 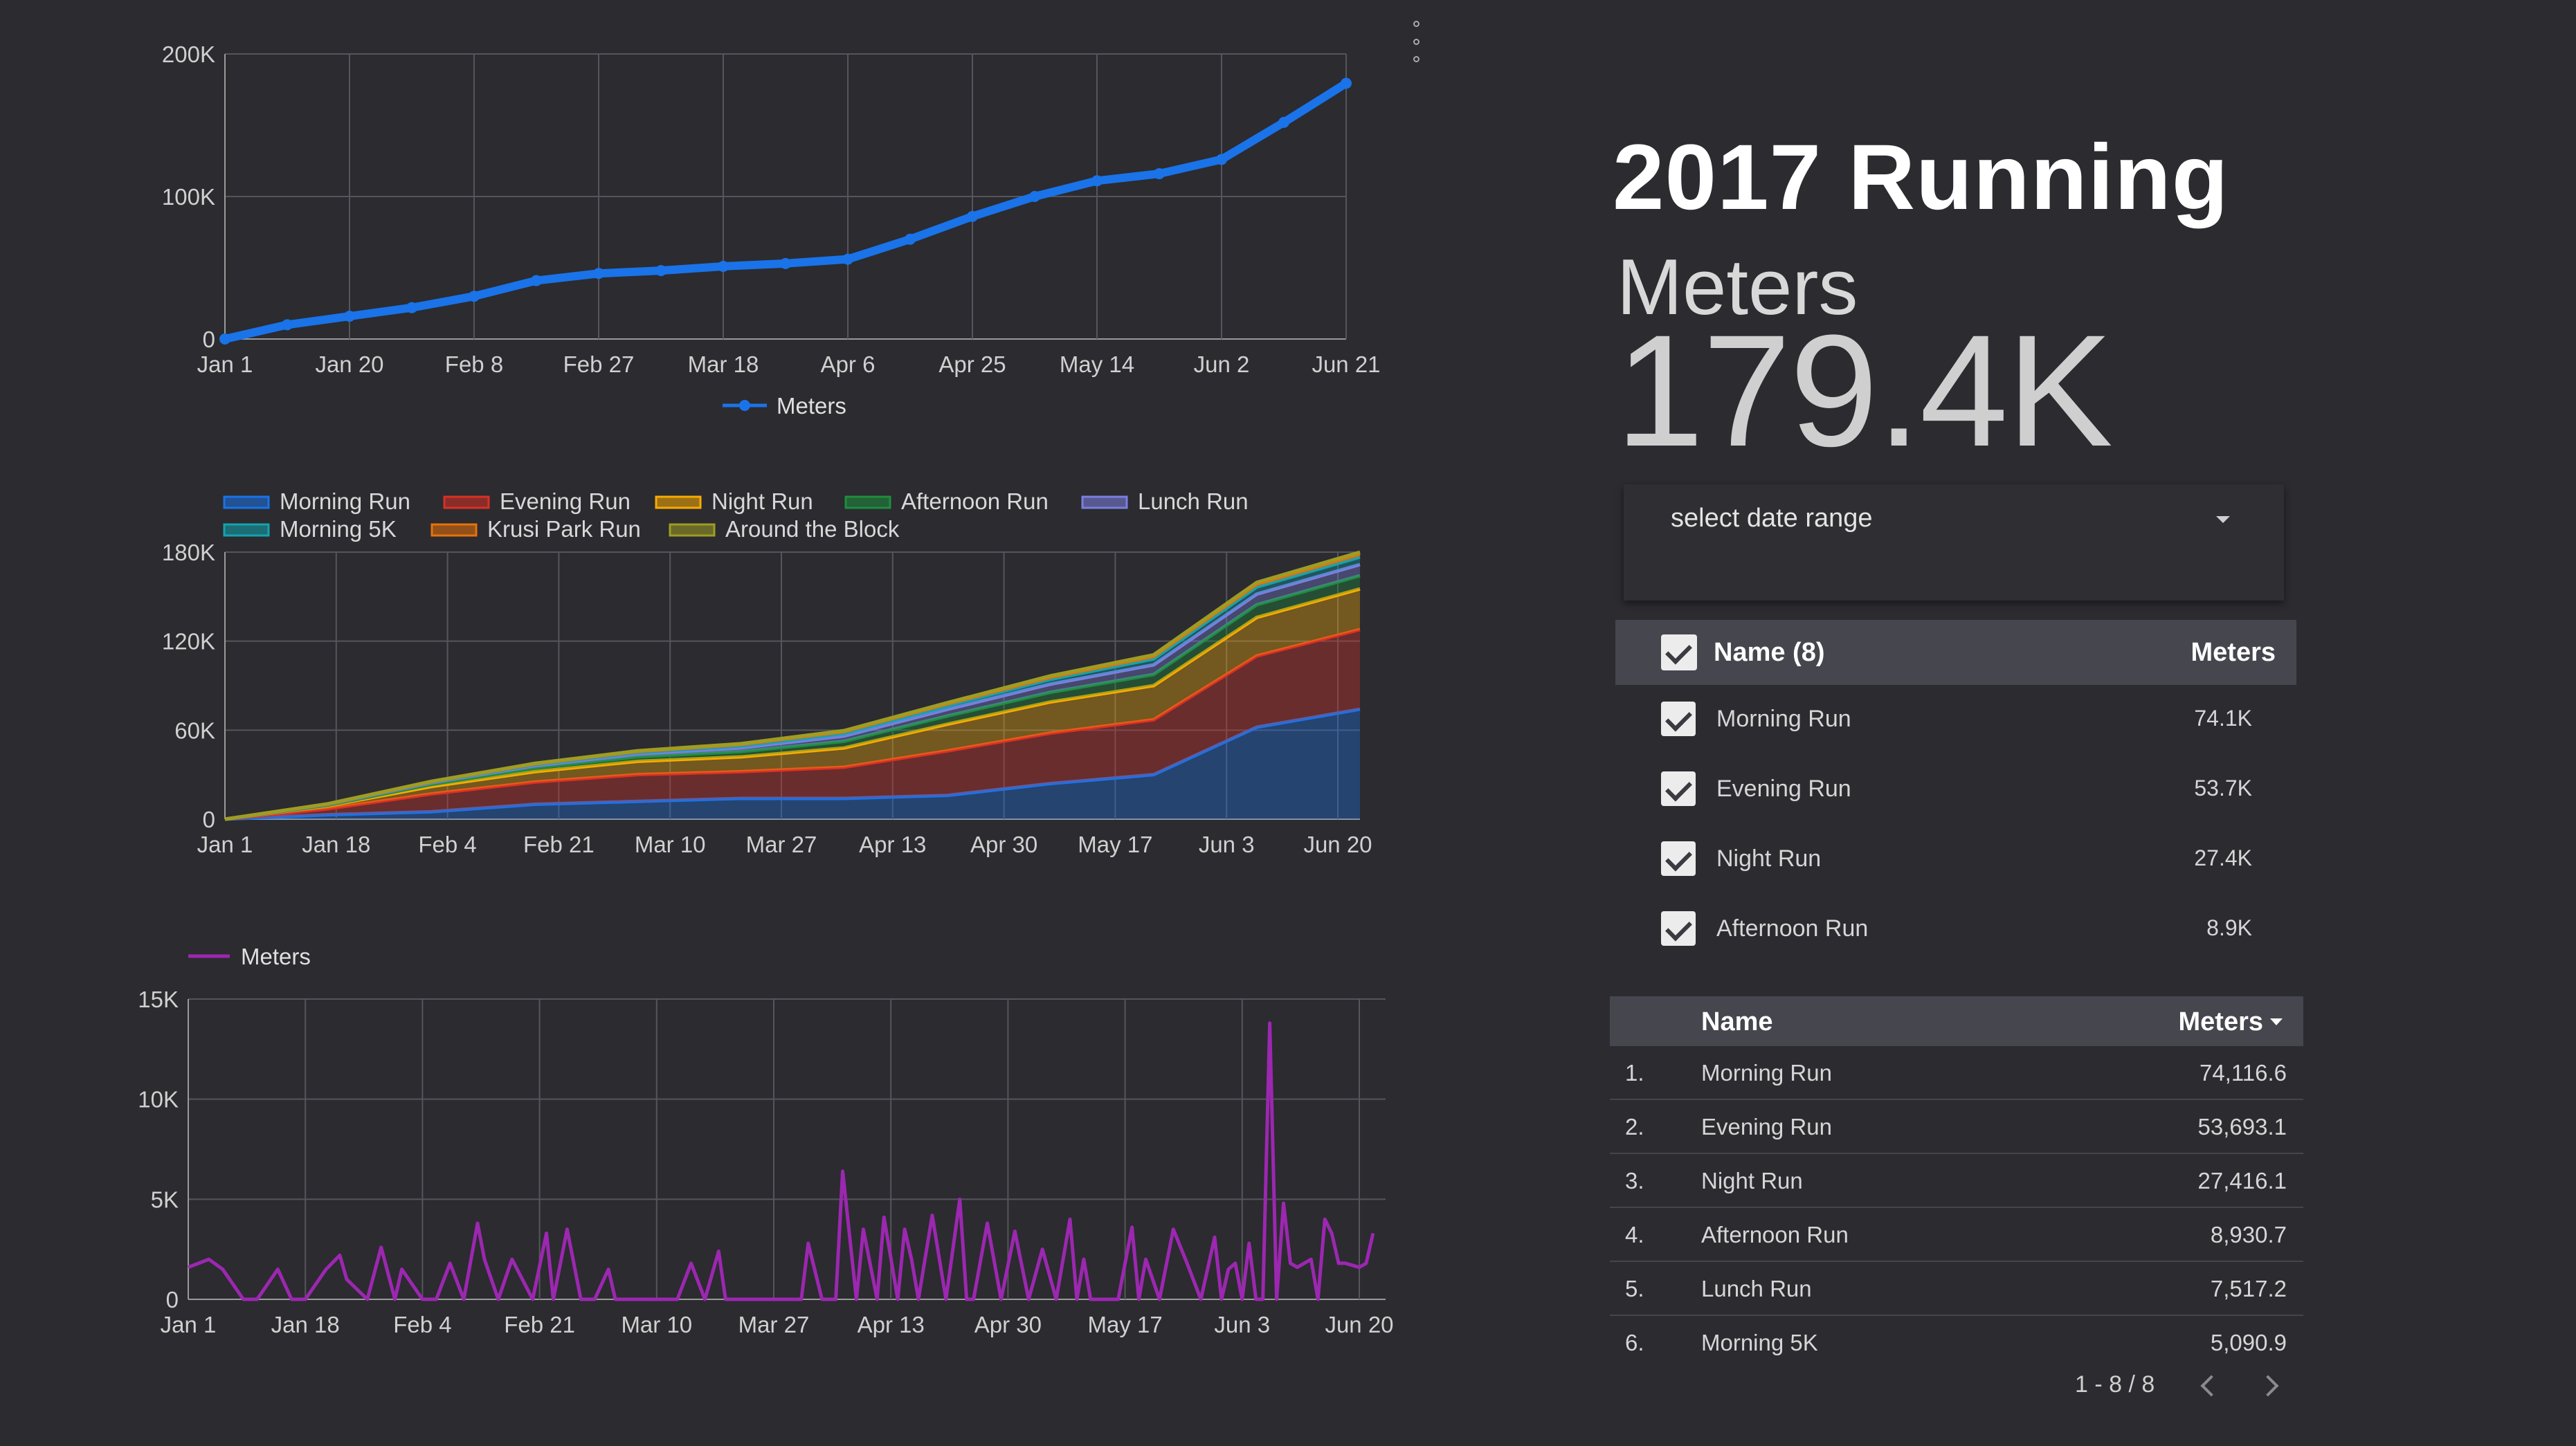 I want to click on sort-descending-icon, so click(x=2276, y=1021).